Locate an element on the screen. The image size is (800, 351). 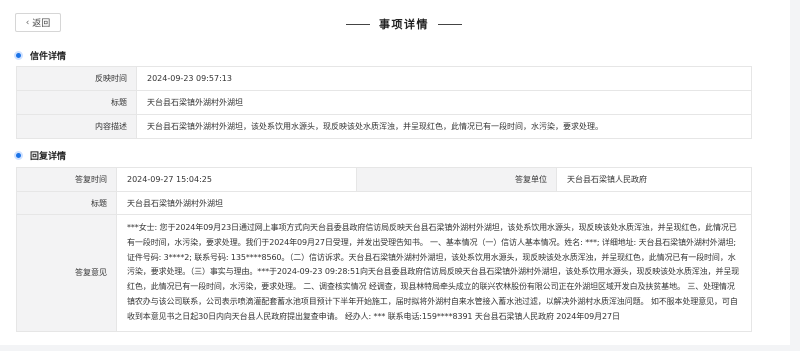
reply-title-label: 标题 is located at coordinates (66, 203).